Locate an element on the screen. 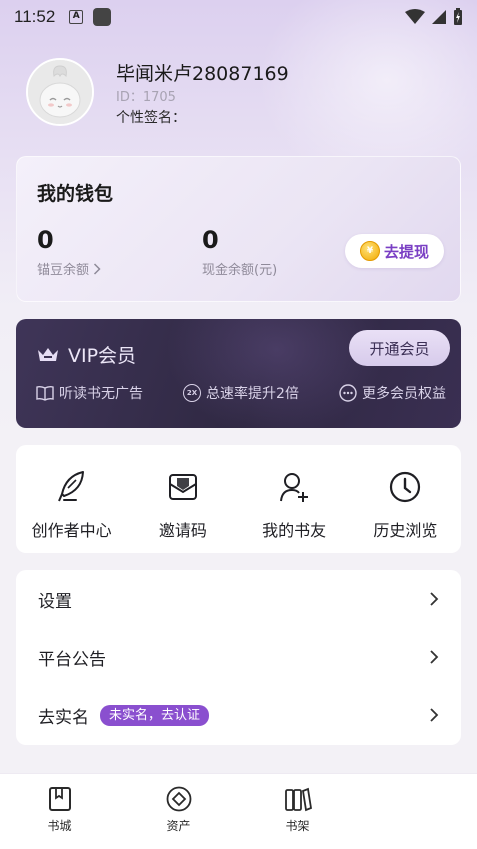 This screenshot has height=849, width=477. menu-item-label: 设置 is located at coordinates (55, 601).